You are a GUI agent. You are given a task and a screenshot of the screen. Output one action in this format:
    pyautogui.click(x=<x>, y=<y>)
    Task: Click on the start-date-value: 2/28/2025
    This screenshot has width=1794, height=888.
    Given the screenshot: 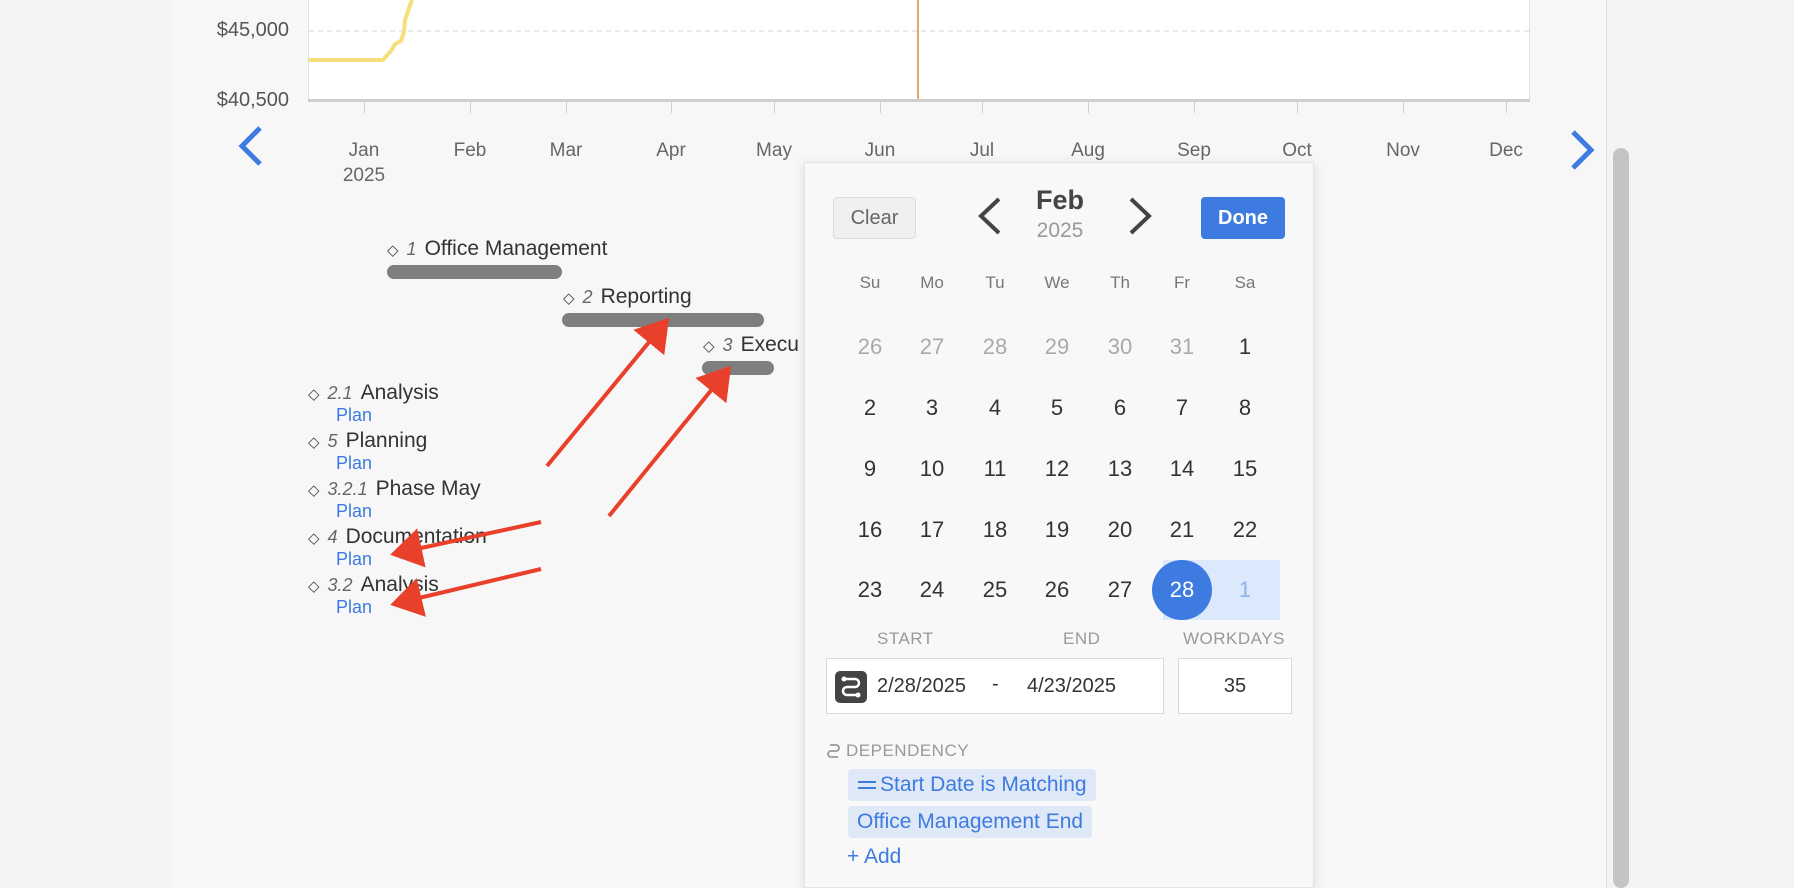 What is the action you would take?
    pyautogui.click(x=921, y=686)
    